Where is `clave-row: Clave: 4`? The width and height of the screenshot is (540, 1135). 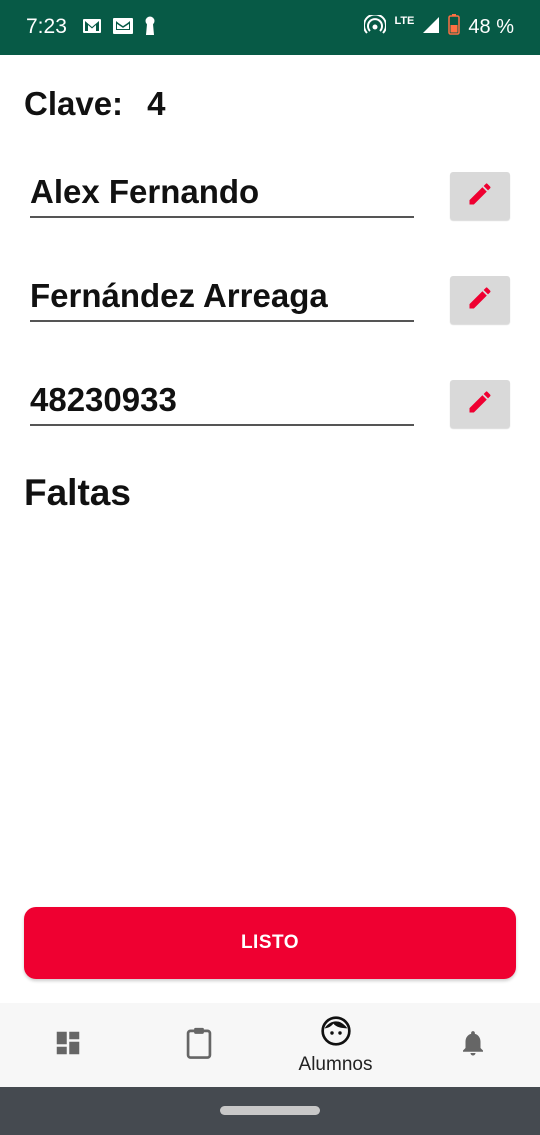 clave-row: Clave: 4 is located at coordinates (94, 104).